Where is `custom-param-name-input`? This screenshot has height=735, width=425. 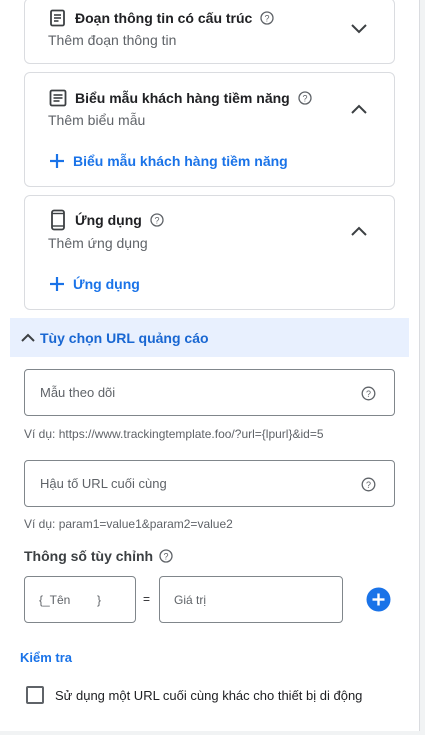 custom-param-name-input is located at coordinates (80, 599).